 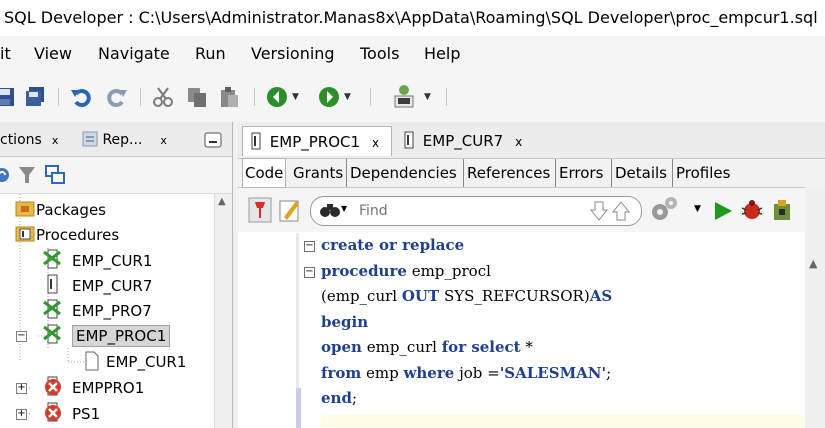 I want to click on cut-icon, so click(x=163, y=97).